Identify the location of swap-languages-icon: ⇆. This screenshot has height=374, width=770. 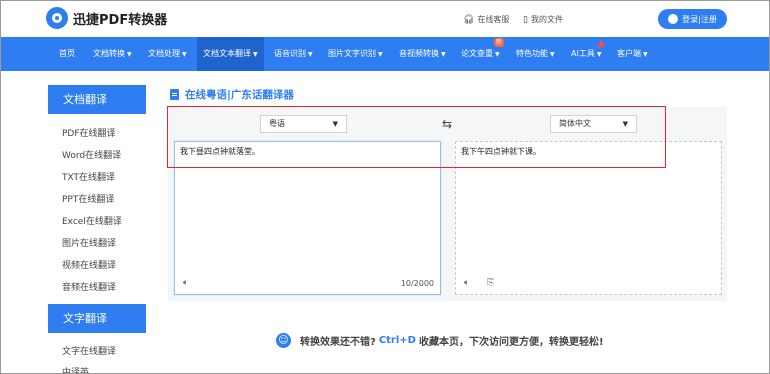
(447, 124).